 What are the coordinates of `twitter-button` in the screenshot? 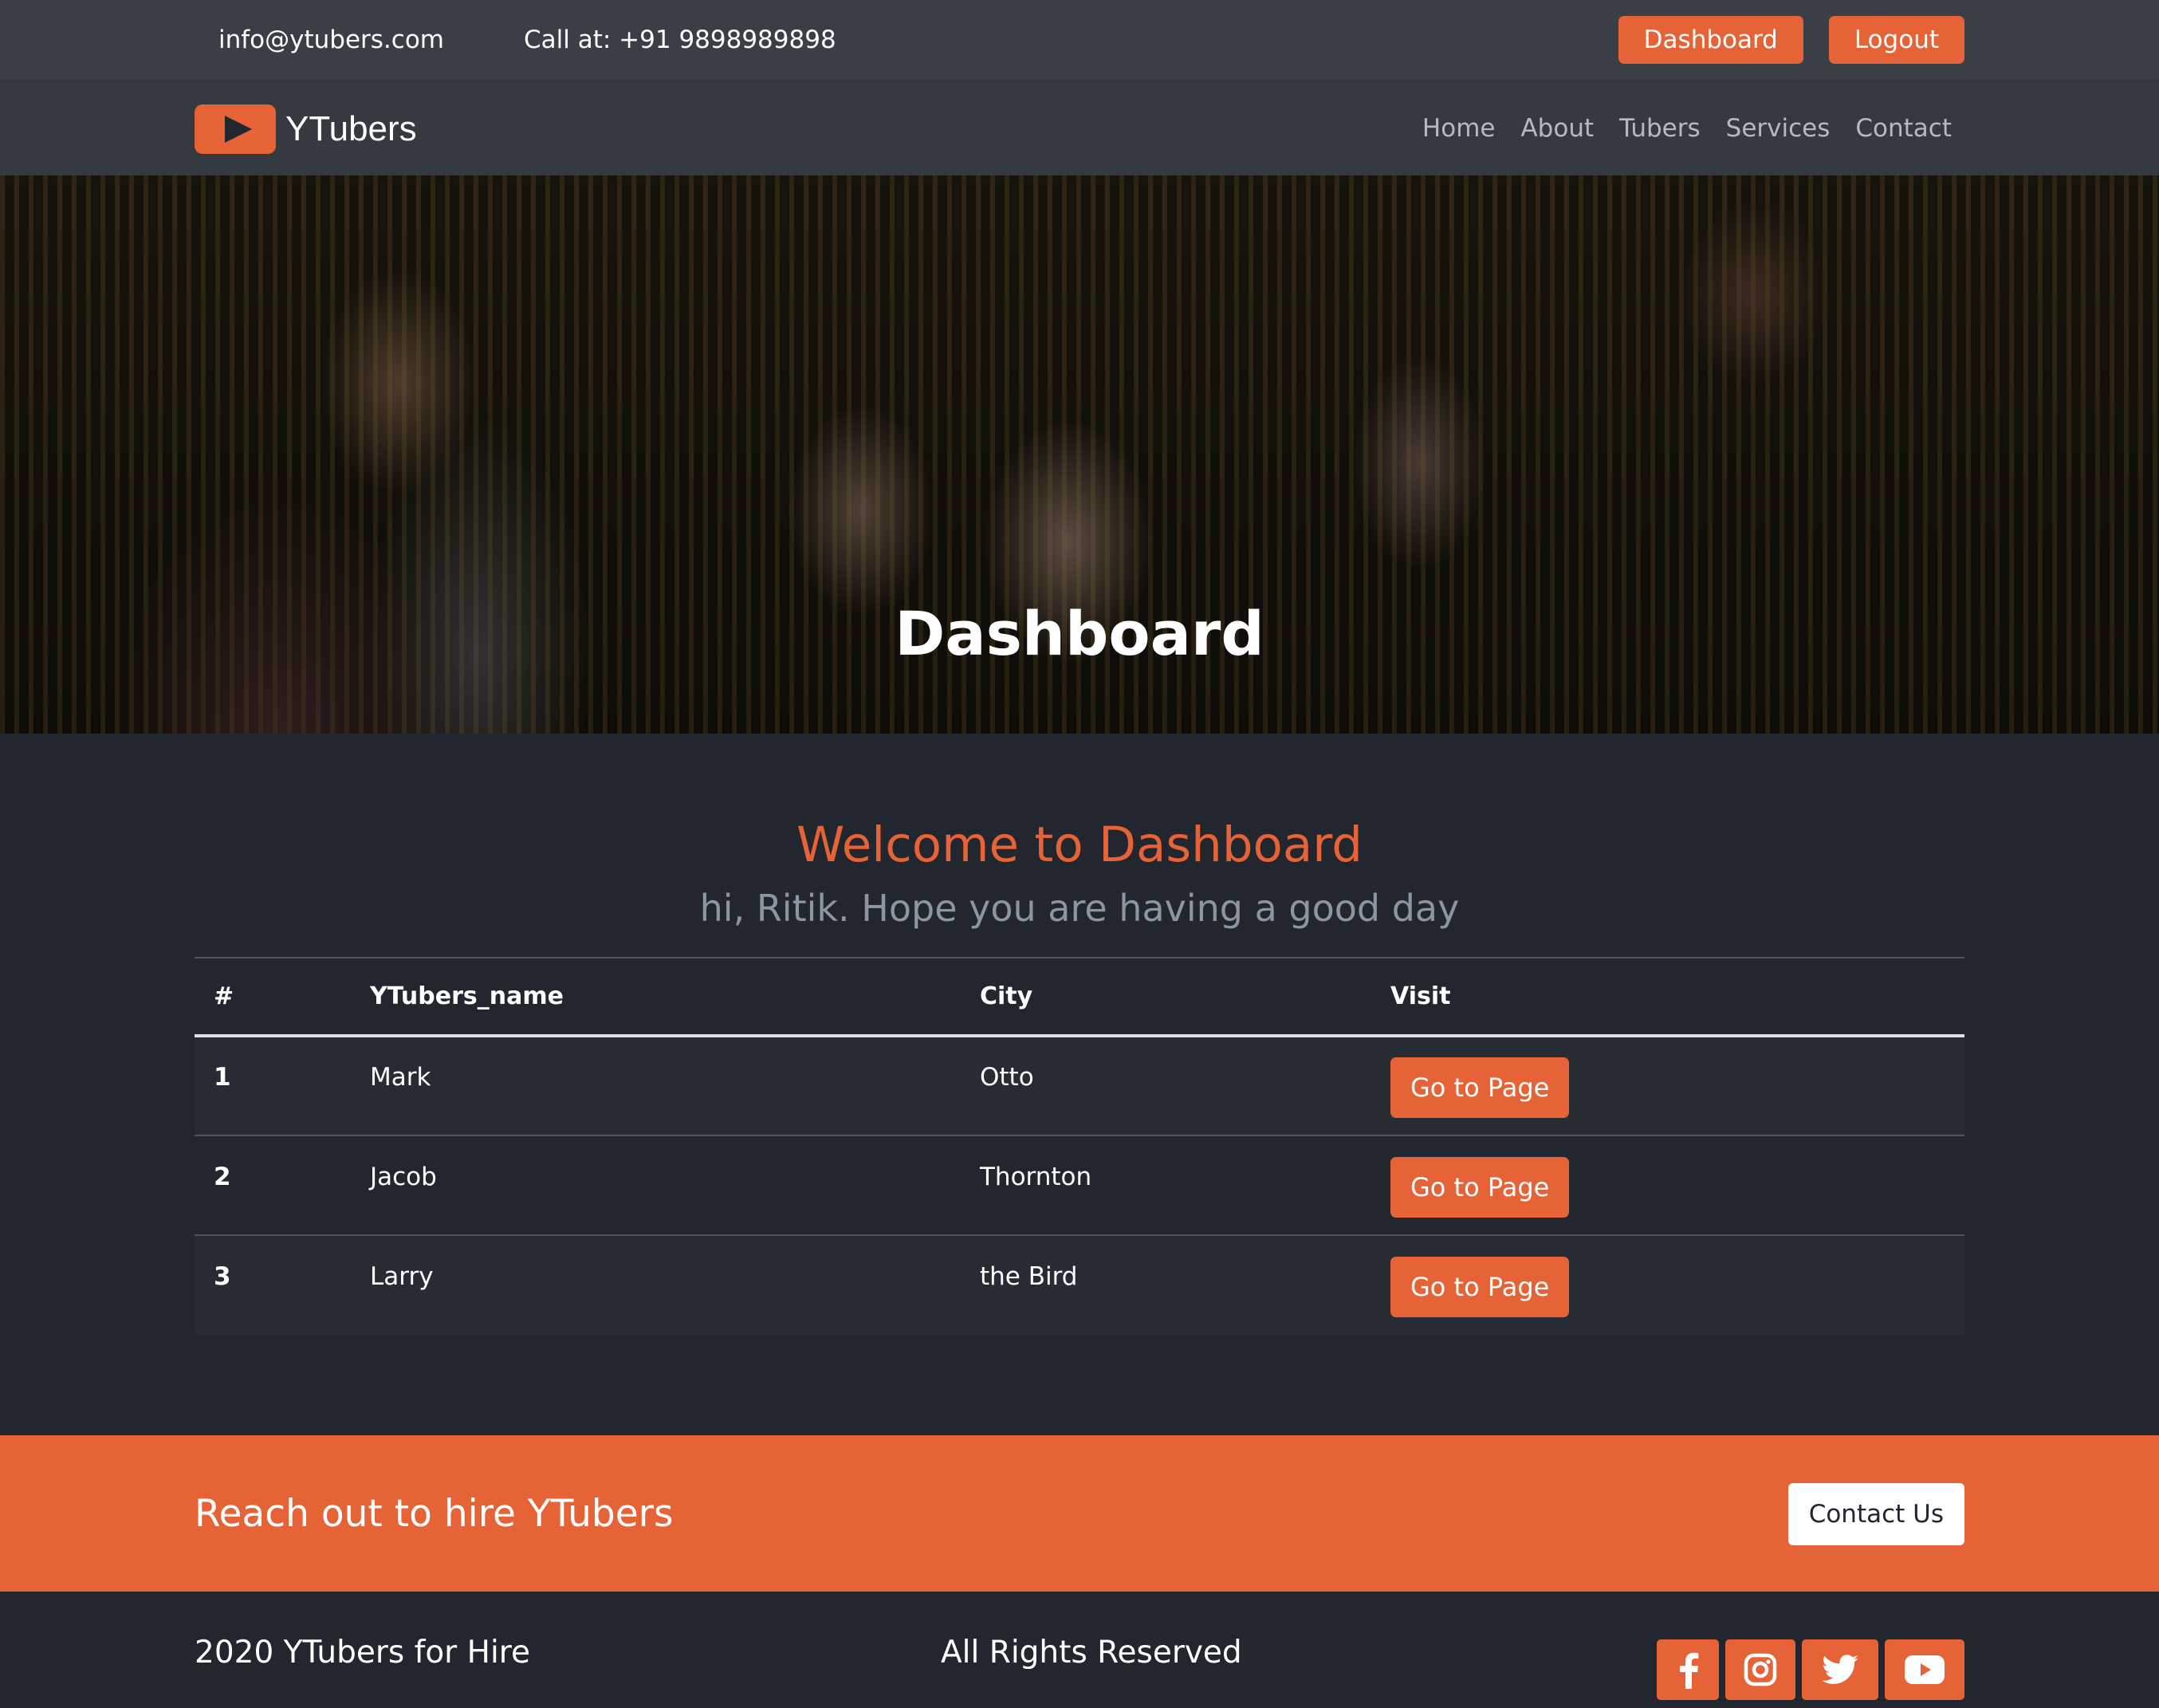 It's located at (1840, 1669).